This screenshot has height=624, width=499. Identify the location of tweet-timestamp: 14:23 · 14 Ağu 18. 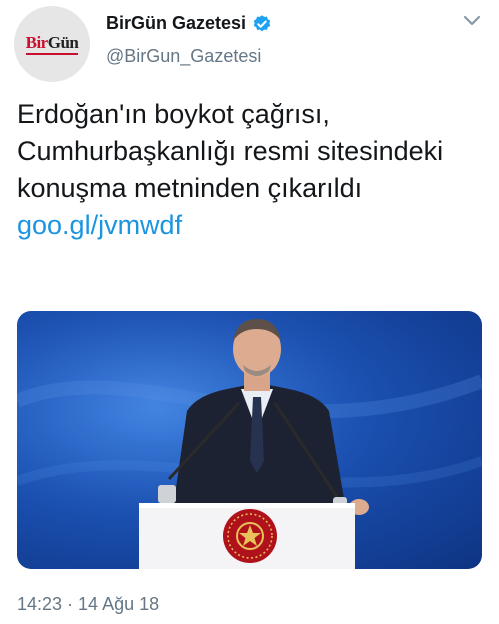
(88, 604).